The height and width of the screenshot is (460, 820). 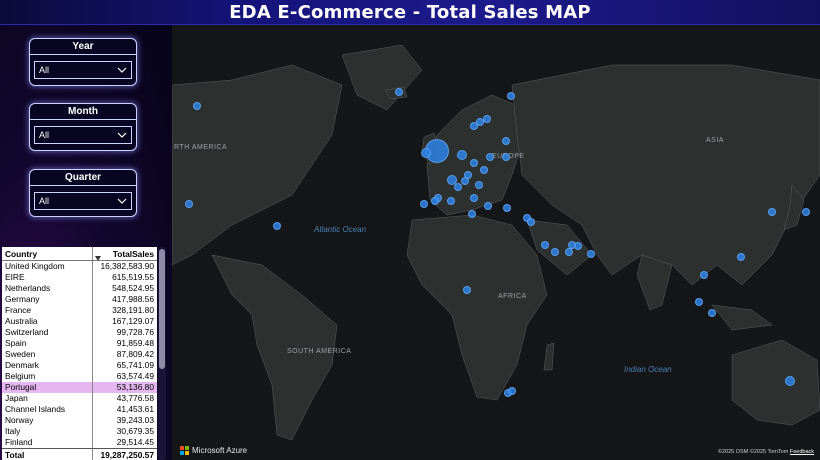 I want to click on cell-country: Japan, so click(x=16, y=398).